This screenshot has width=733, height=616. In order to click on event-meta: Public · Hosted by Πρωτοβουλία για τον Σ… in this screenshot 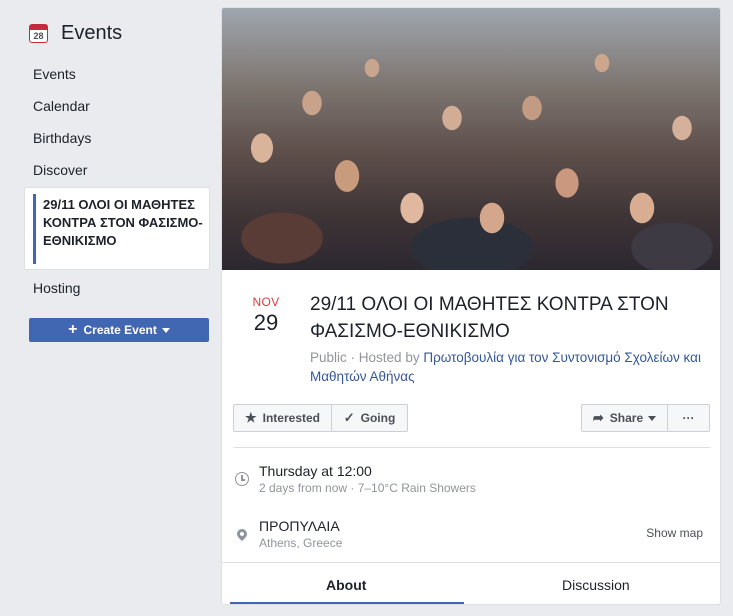, I will do `click(510, 367)`.